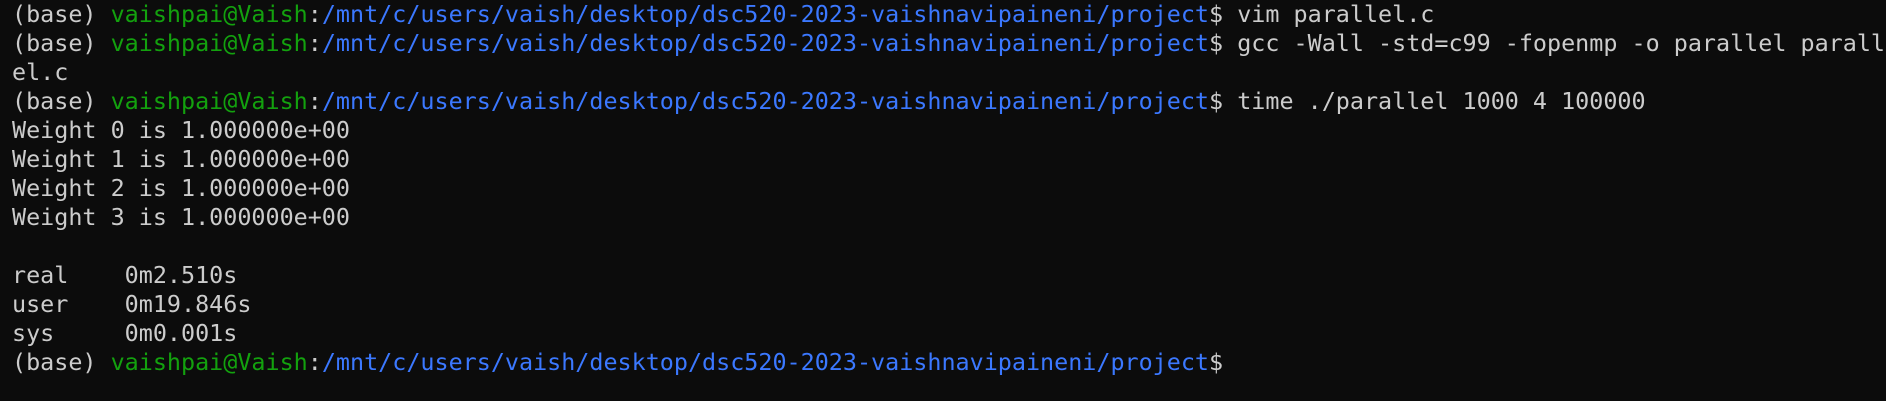  I want to click on terminal-line-output: el.c, so click(40, 72).